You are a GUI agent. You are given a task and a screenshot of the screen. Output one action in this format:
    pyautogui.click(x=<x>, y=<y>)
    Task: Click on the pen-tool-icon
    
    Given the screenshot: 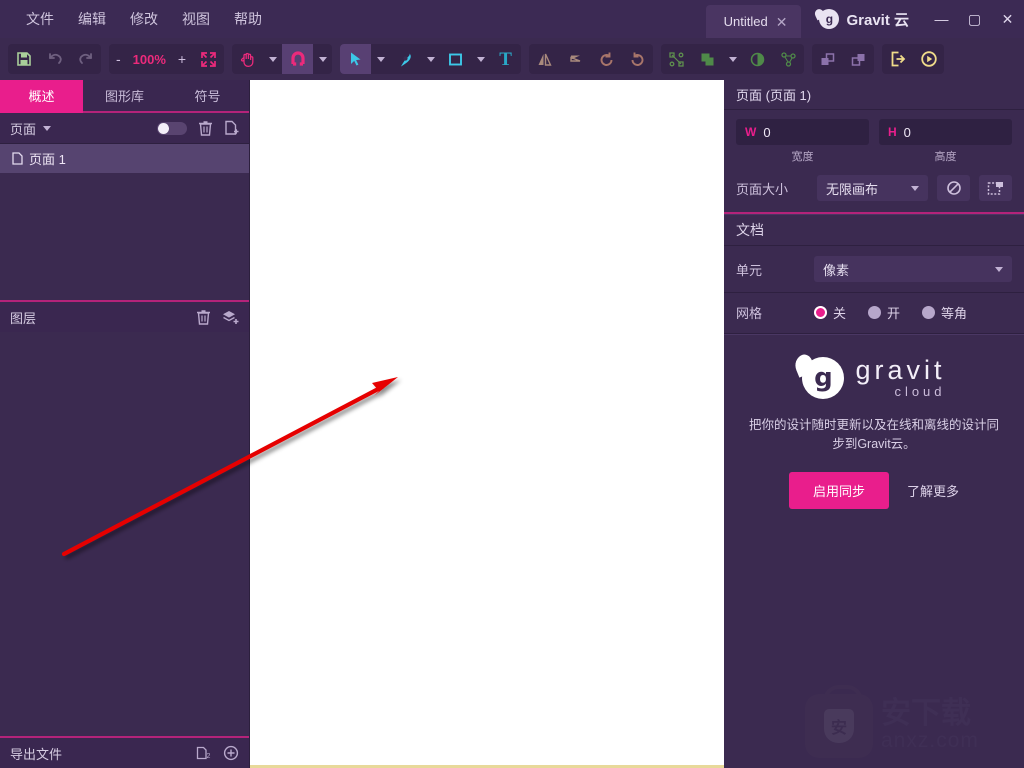 What is the action you would take?
    pyautogui.click(x=405, y=59)
    